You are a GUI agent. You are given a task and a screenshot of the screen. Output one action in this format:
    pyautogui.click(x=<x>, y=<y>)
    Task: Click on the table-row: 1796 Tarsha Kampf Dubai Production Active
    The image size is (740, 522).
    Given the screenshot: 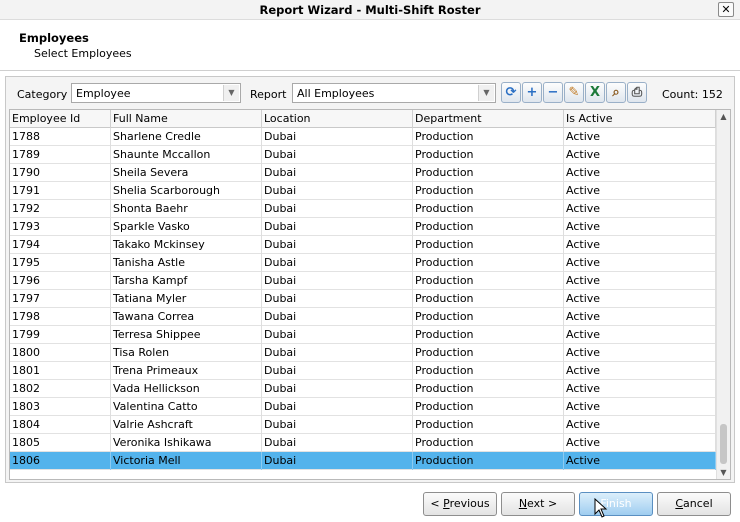 What is the action you would take?
    pyautogui.click(x=363, y=281)
    